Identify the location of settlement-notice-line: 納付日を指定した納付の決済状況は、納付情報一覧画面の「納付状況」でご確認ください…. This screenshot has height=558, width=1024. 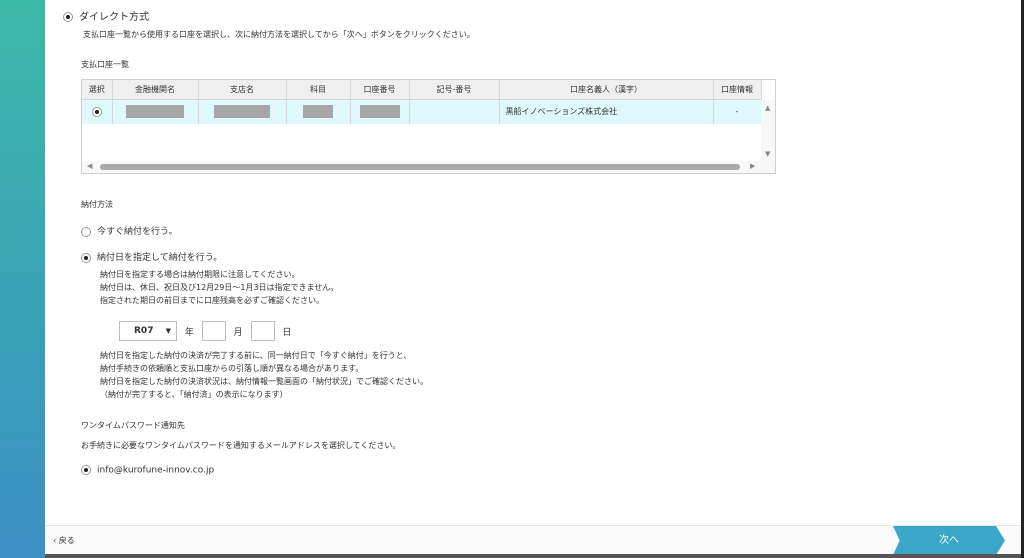
(264, 381).